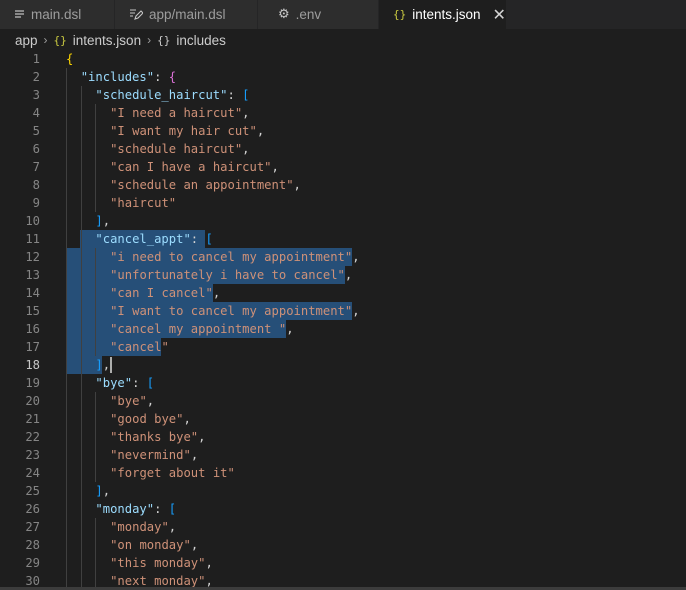 Image resolution: width=686 pixels, height=590 pixels. What do you see at coordinates (343, 257) in the screenshot?
I see `code-line: 12 "i need to cancel my appointment",` at bounding box center [343, 257].